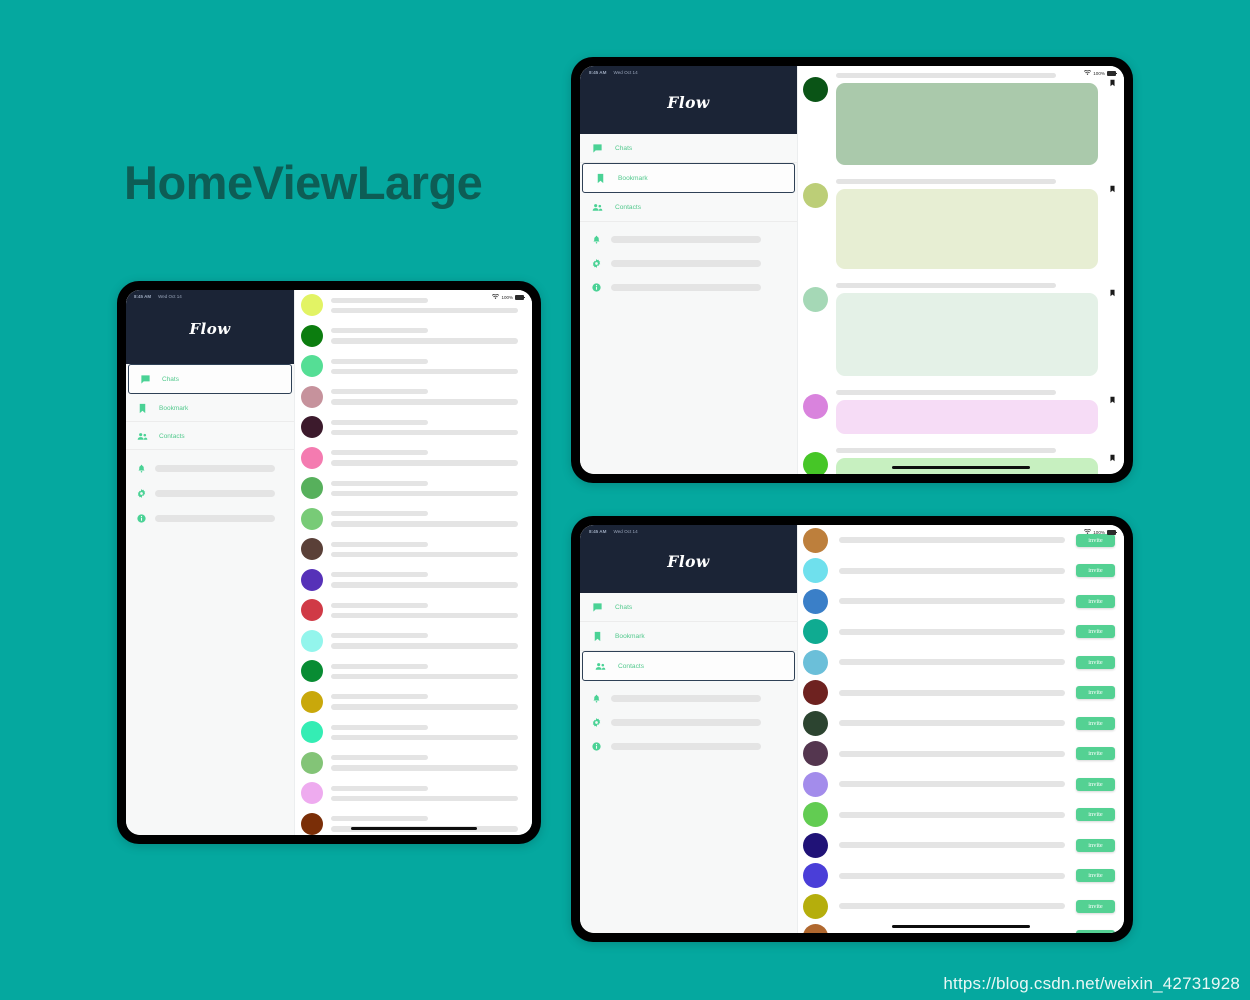 Image resolution: width=1250 pixels, height=1000 pixels. I want to click on sidebar-item-contacts-label: Contacts, so click(628, 207).